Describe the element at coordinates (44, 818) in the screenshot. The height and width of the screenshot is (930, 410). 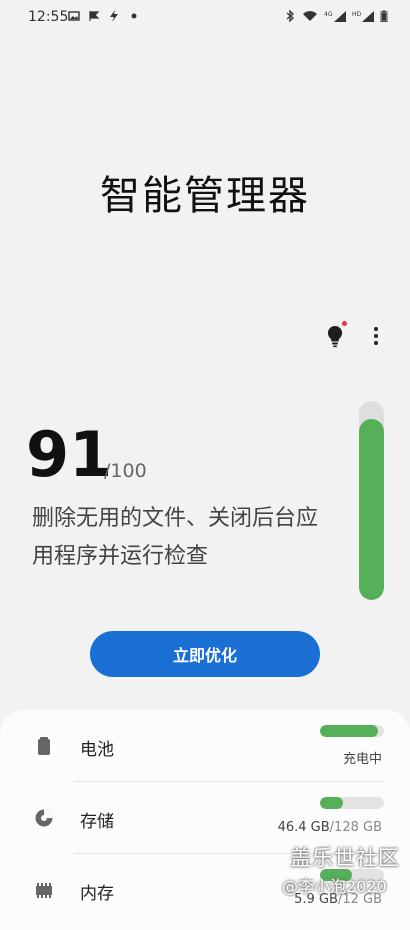
I see `storage-pie-icon` at that location.